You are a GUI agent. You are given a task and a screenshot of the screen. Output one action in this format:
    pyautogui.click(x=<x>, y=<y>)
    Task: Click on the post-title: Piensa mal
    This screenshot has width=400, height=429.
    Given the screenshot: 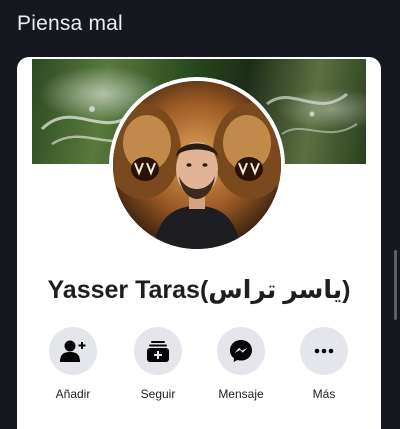 What is the action you would take?
    pyautogui.click(x=70, y=23)
    